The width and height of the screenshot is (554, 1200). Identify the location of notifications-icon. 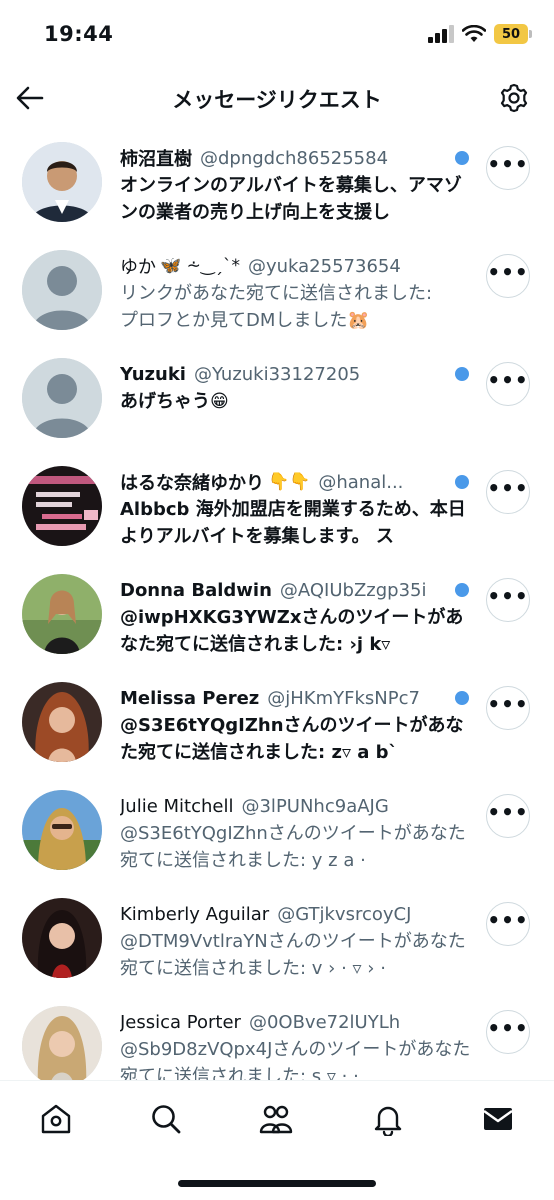
(388, 1121).